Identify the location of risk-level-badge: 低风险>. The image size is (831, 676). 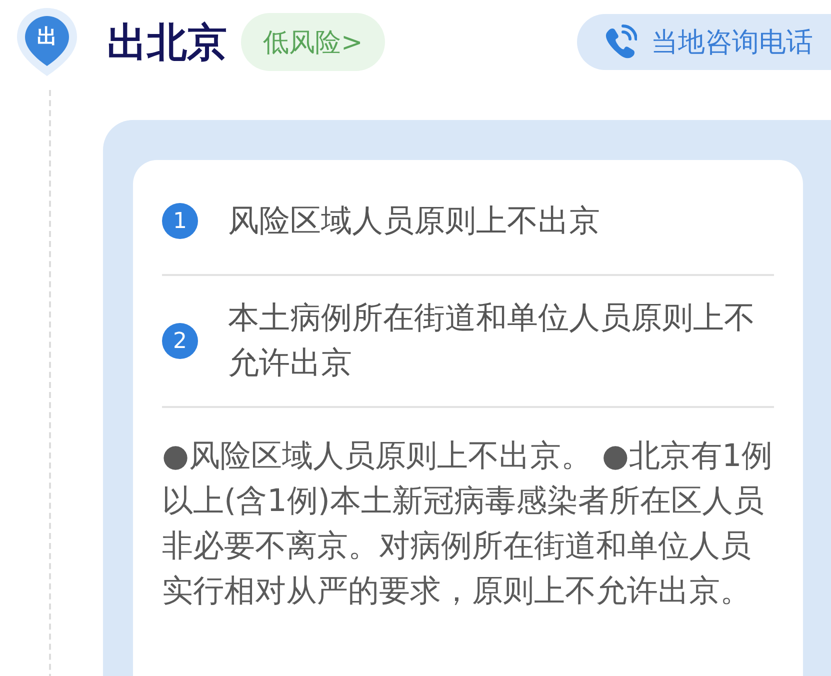
(313, 42).